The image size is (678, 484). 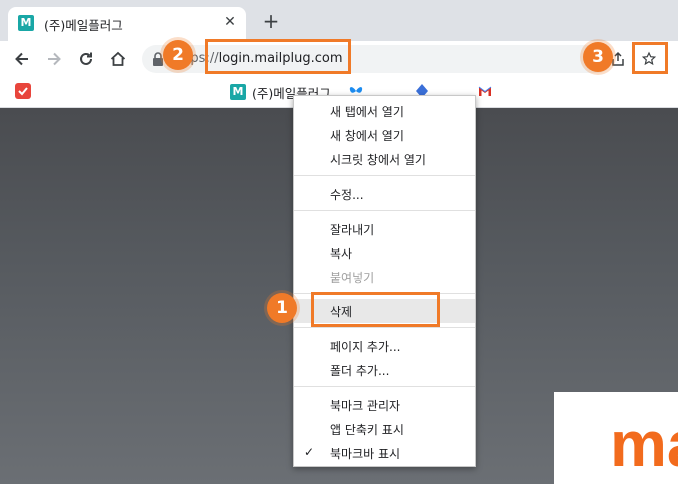 What do you see at coordinates (367, 430) in the screenshot?
I see `menu-item-label: 앱 단축키 표시` at bounding box center [367, 430].